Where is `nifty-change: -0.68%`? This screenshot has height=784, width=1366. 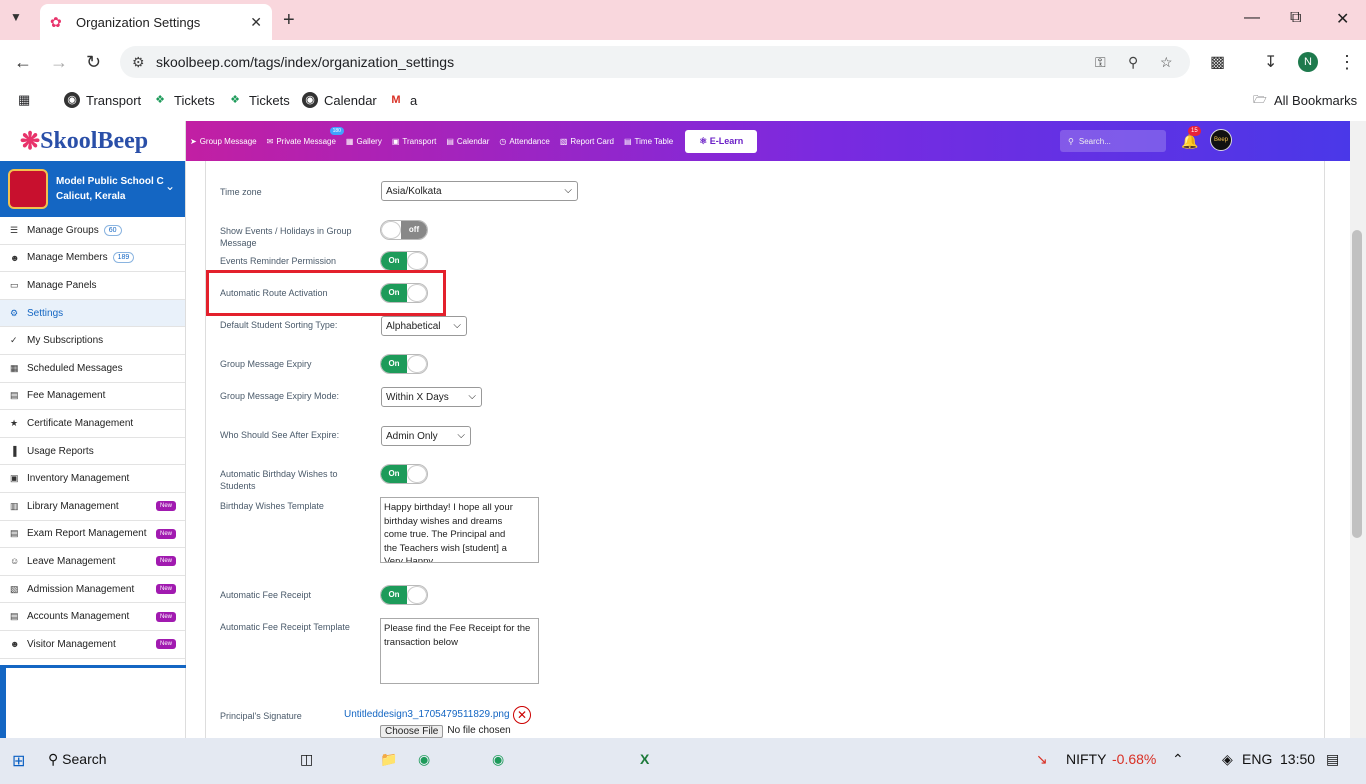
nifty-change: -0.68% is located at coordinates (1134, 759).